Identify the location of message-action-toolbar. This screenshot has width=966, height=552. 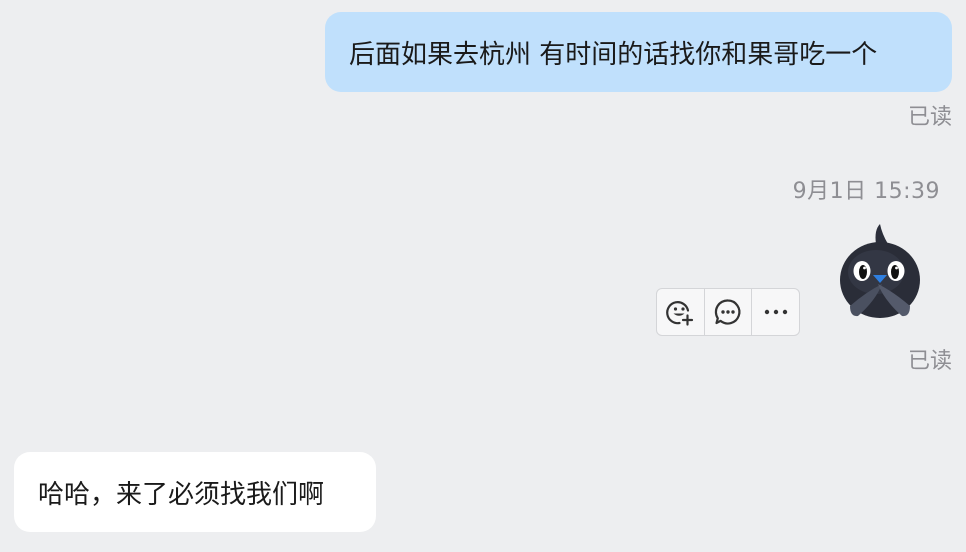
(728, 312).